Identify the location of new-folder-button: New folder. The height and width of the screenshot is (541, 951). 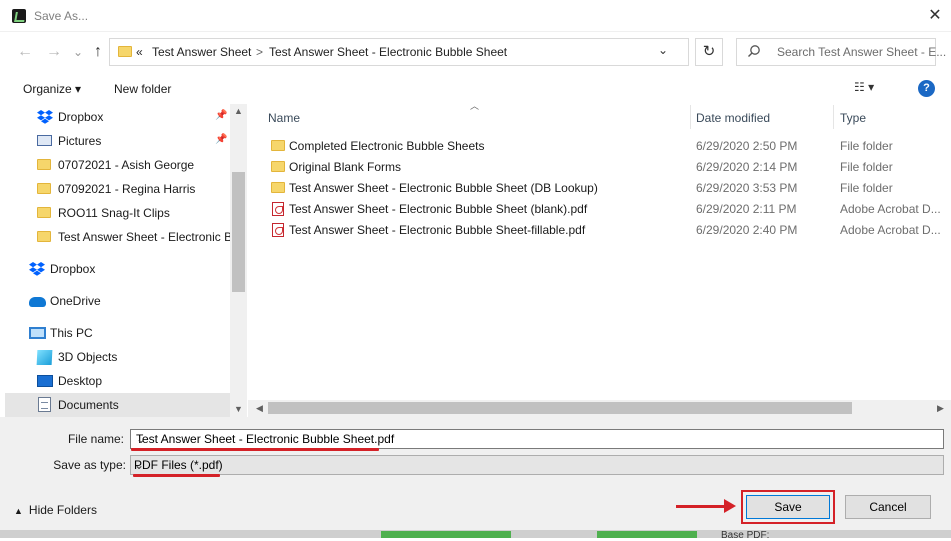
(142, 90).